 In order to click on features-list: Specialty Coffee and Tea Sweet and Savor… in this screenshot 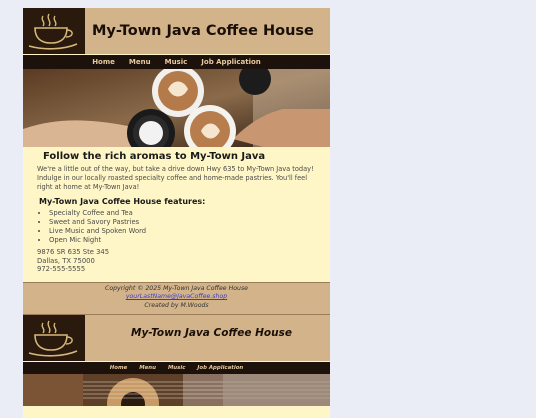, I will do `click(176, 227)`.